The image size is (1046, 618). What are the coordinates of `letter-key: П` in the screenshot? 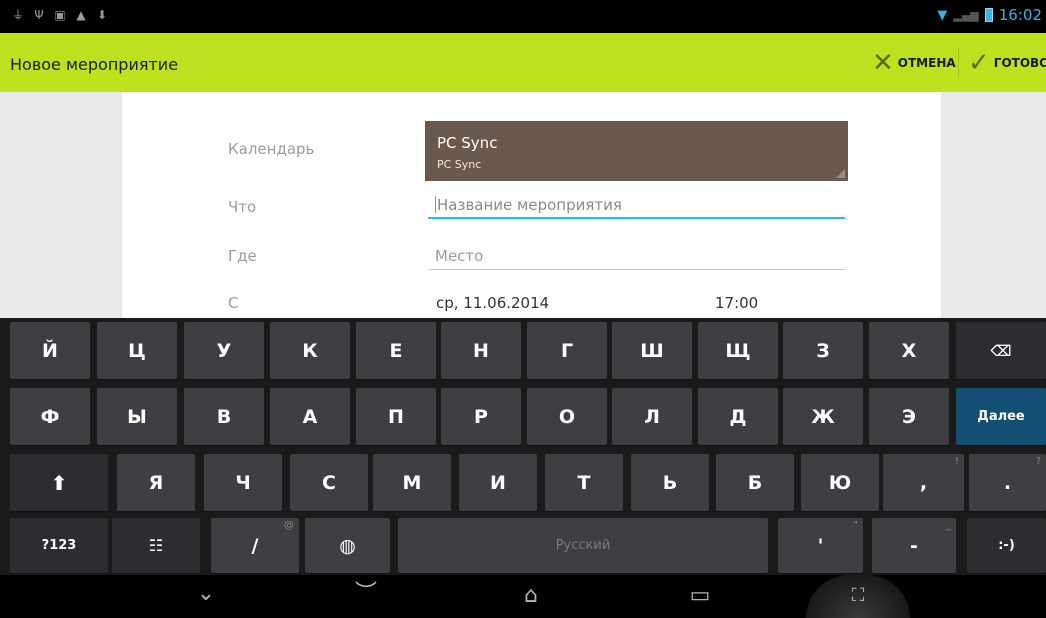 It's located at (396, 416).